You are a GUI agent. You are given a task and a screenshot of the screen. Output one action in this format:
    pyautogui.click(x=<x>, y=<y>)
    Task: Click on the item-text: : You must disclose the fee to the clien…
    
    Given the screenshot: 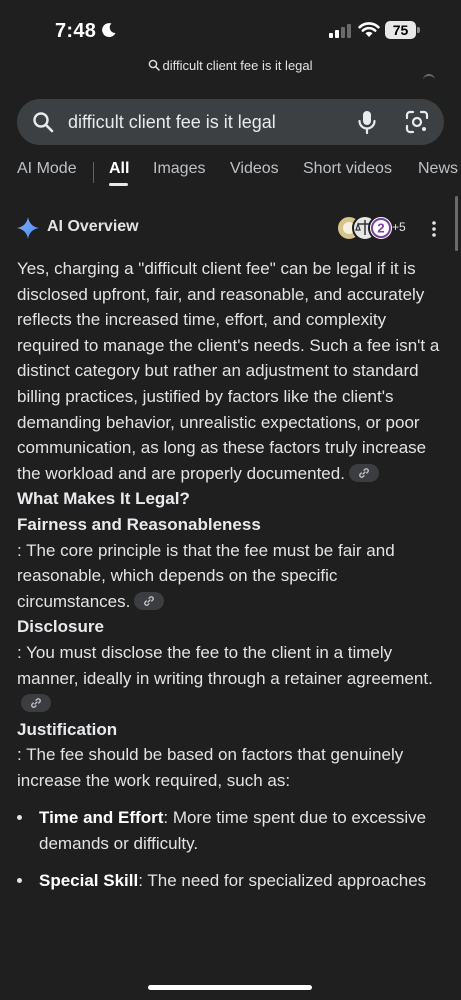 What is the action you would take?
    pyautogui.click(x=225, y=665)
    